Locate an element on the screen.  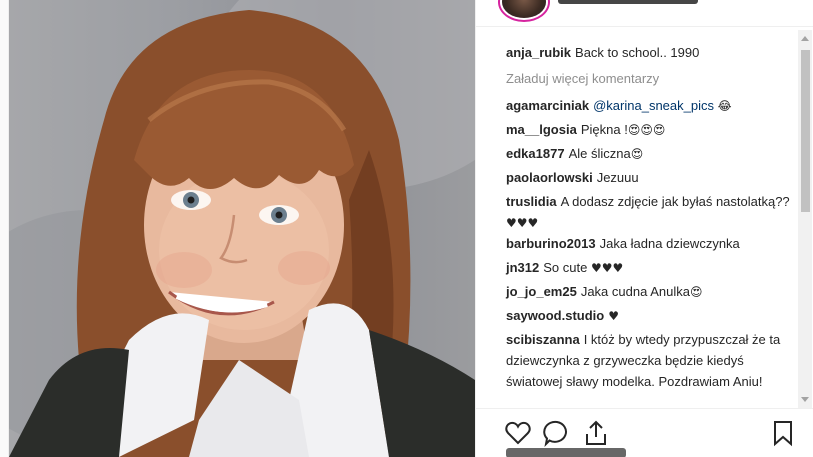
comment-text: Jaka ładna dziewczynka is located at coordinates (669, 243).